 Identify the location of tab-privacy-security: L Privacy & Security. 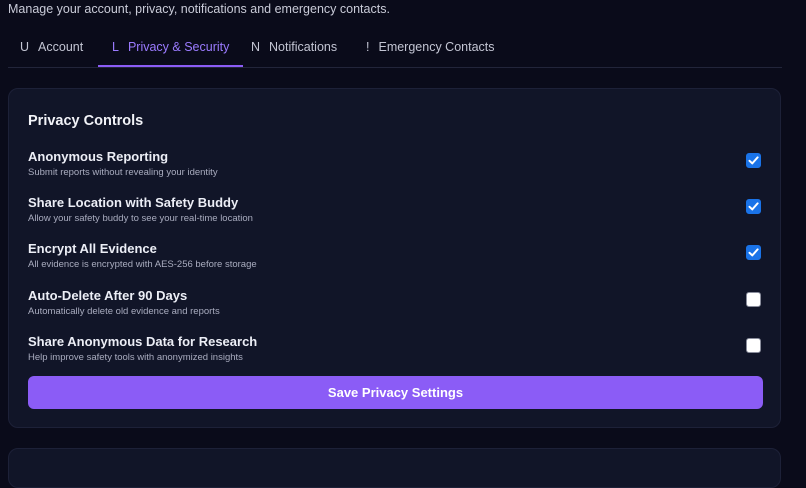
(171, 53).